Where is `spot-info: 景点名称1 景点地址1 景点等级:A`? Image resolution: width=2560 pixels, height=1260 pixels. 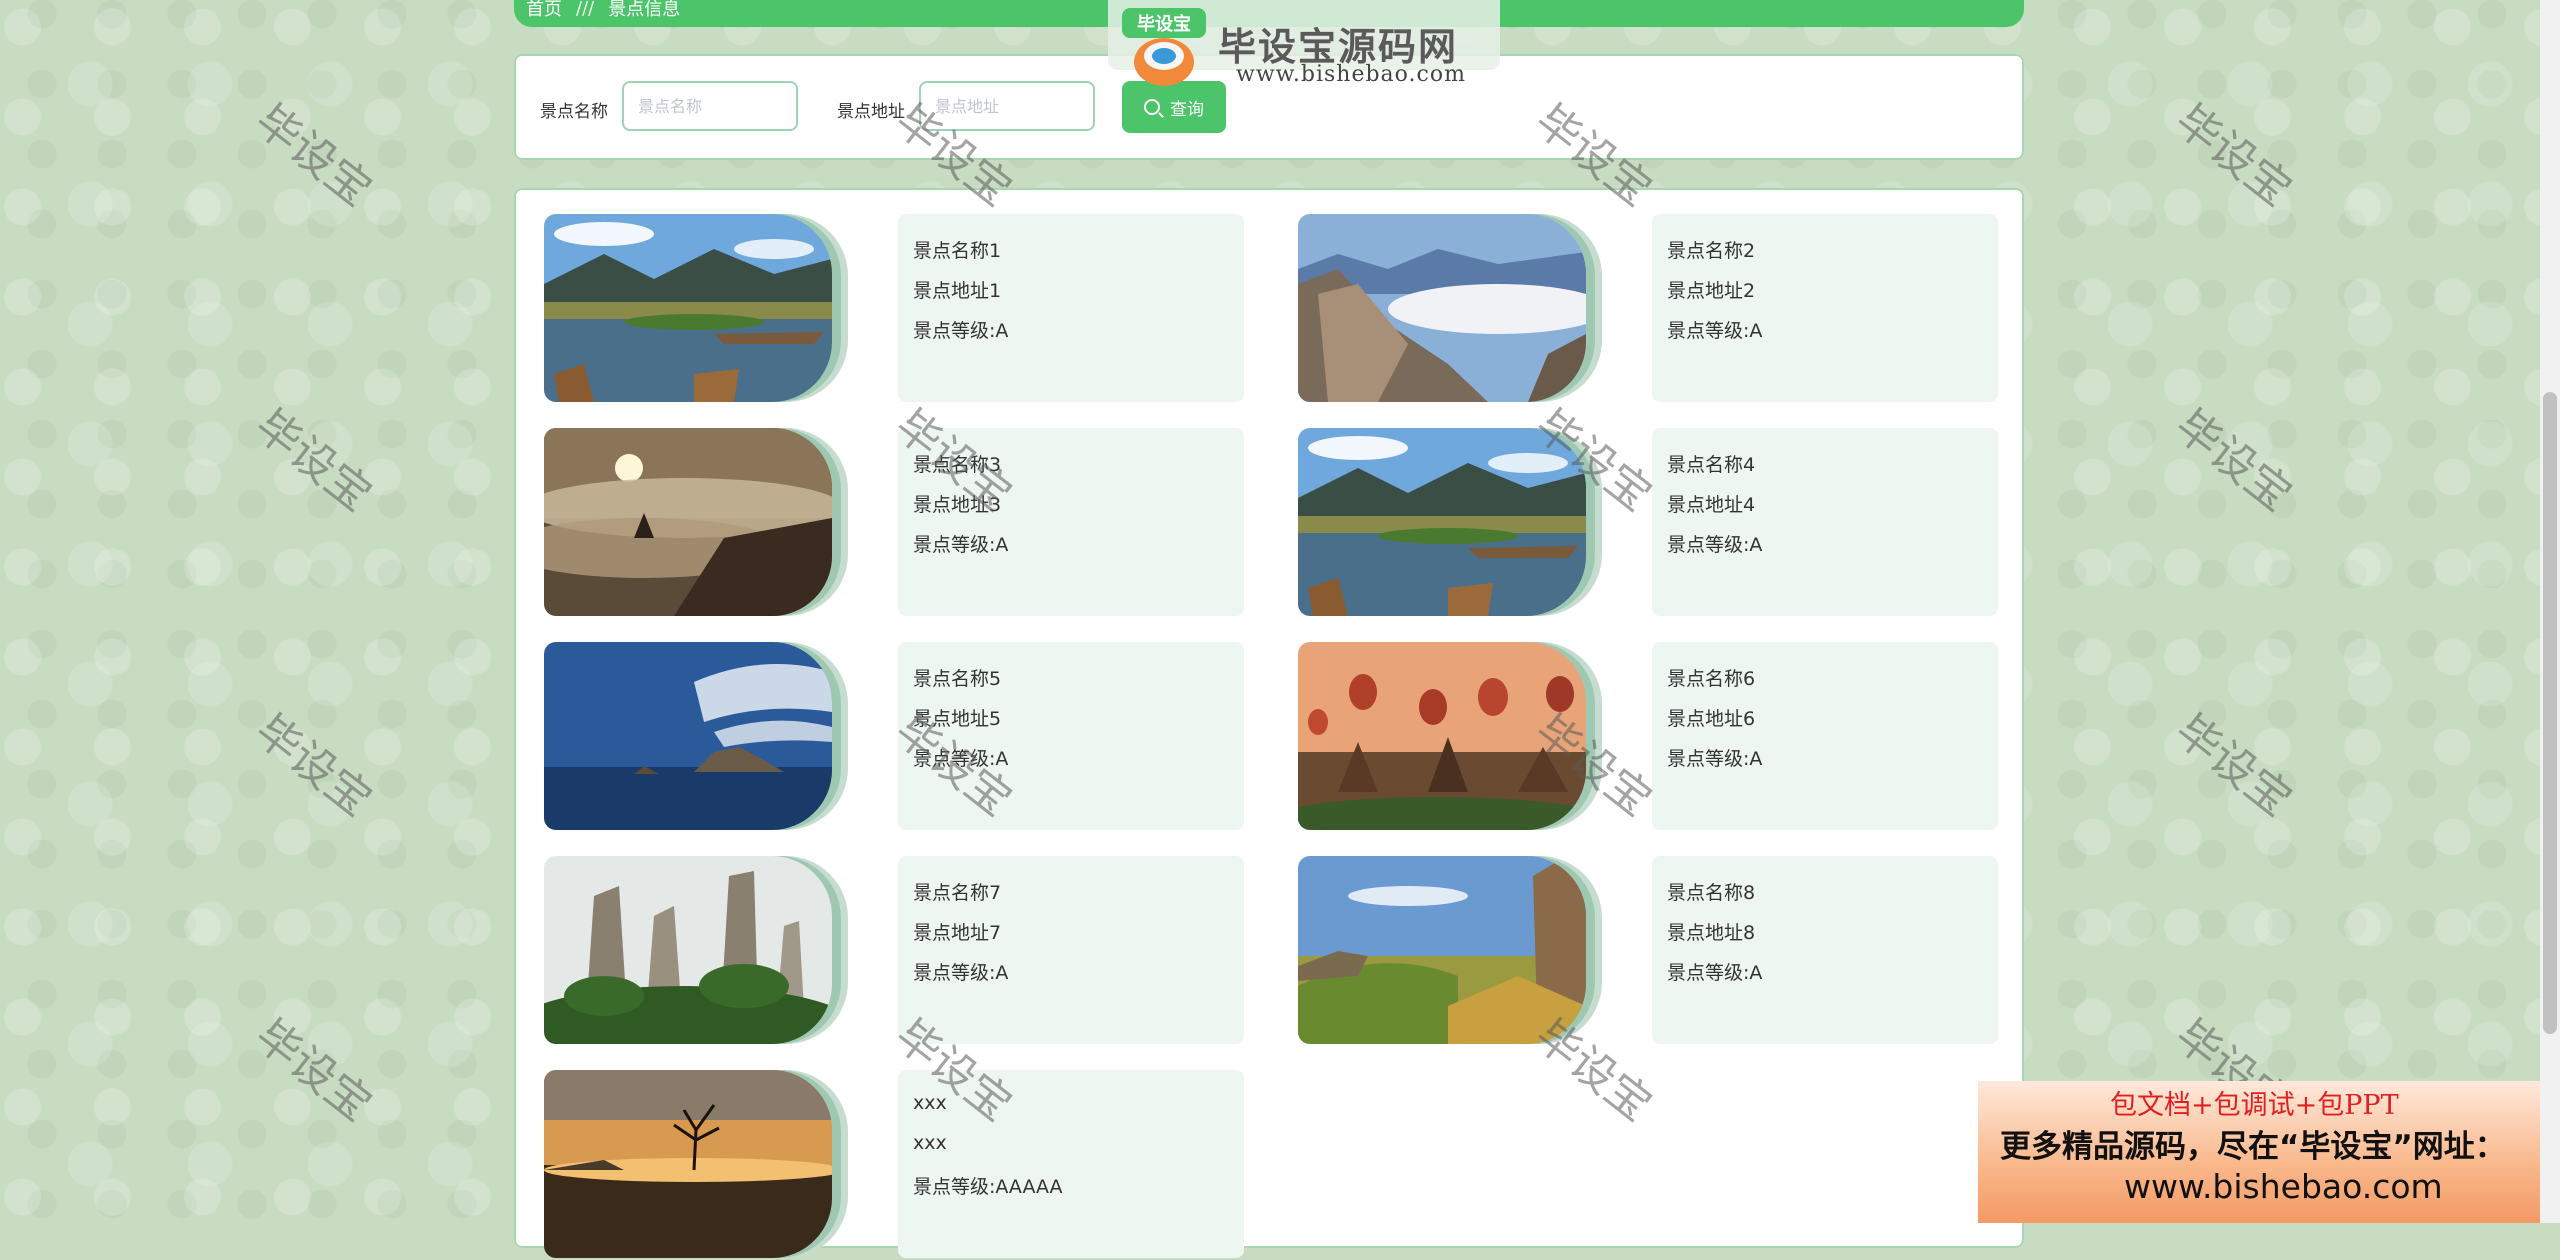
spot-info: 景点名称1 景点地址1 景点等级:A is located at coordinates (1071, 308).